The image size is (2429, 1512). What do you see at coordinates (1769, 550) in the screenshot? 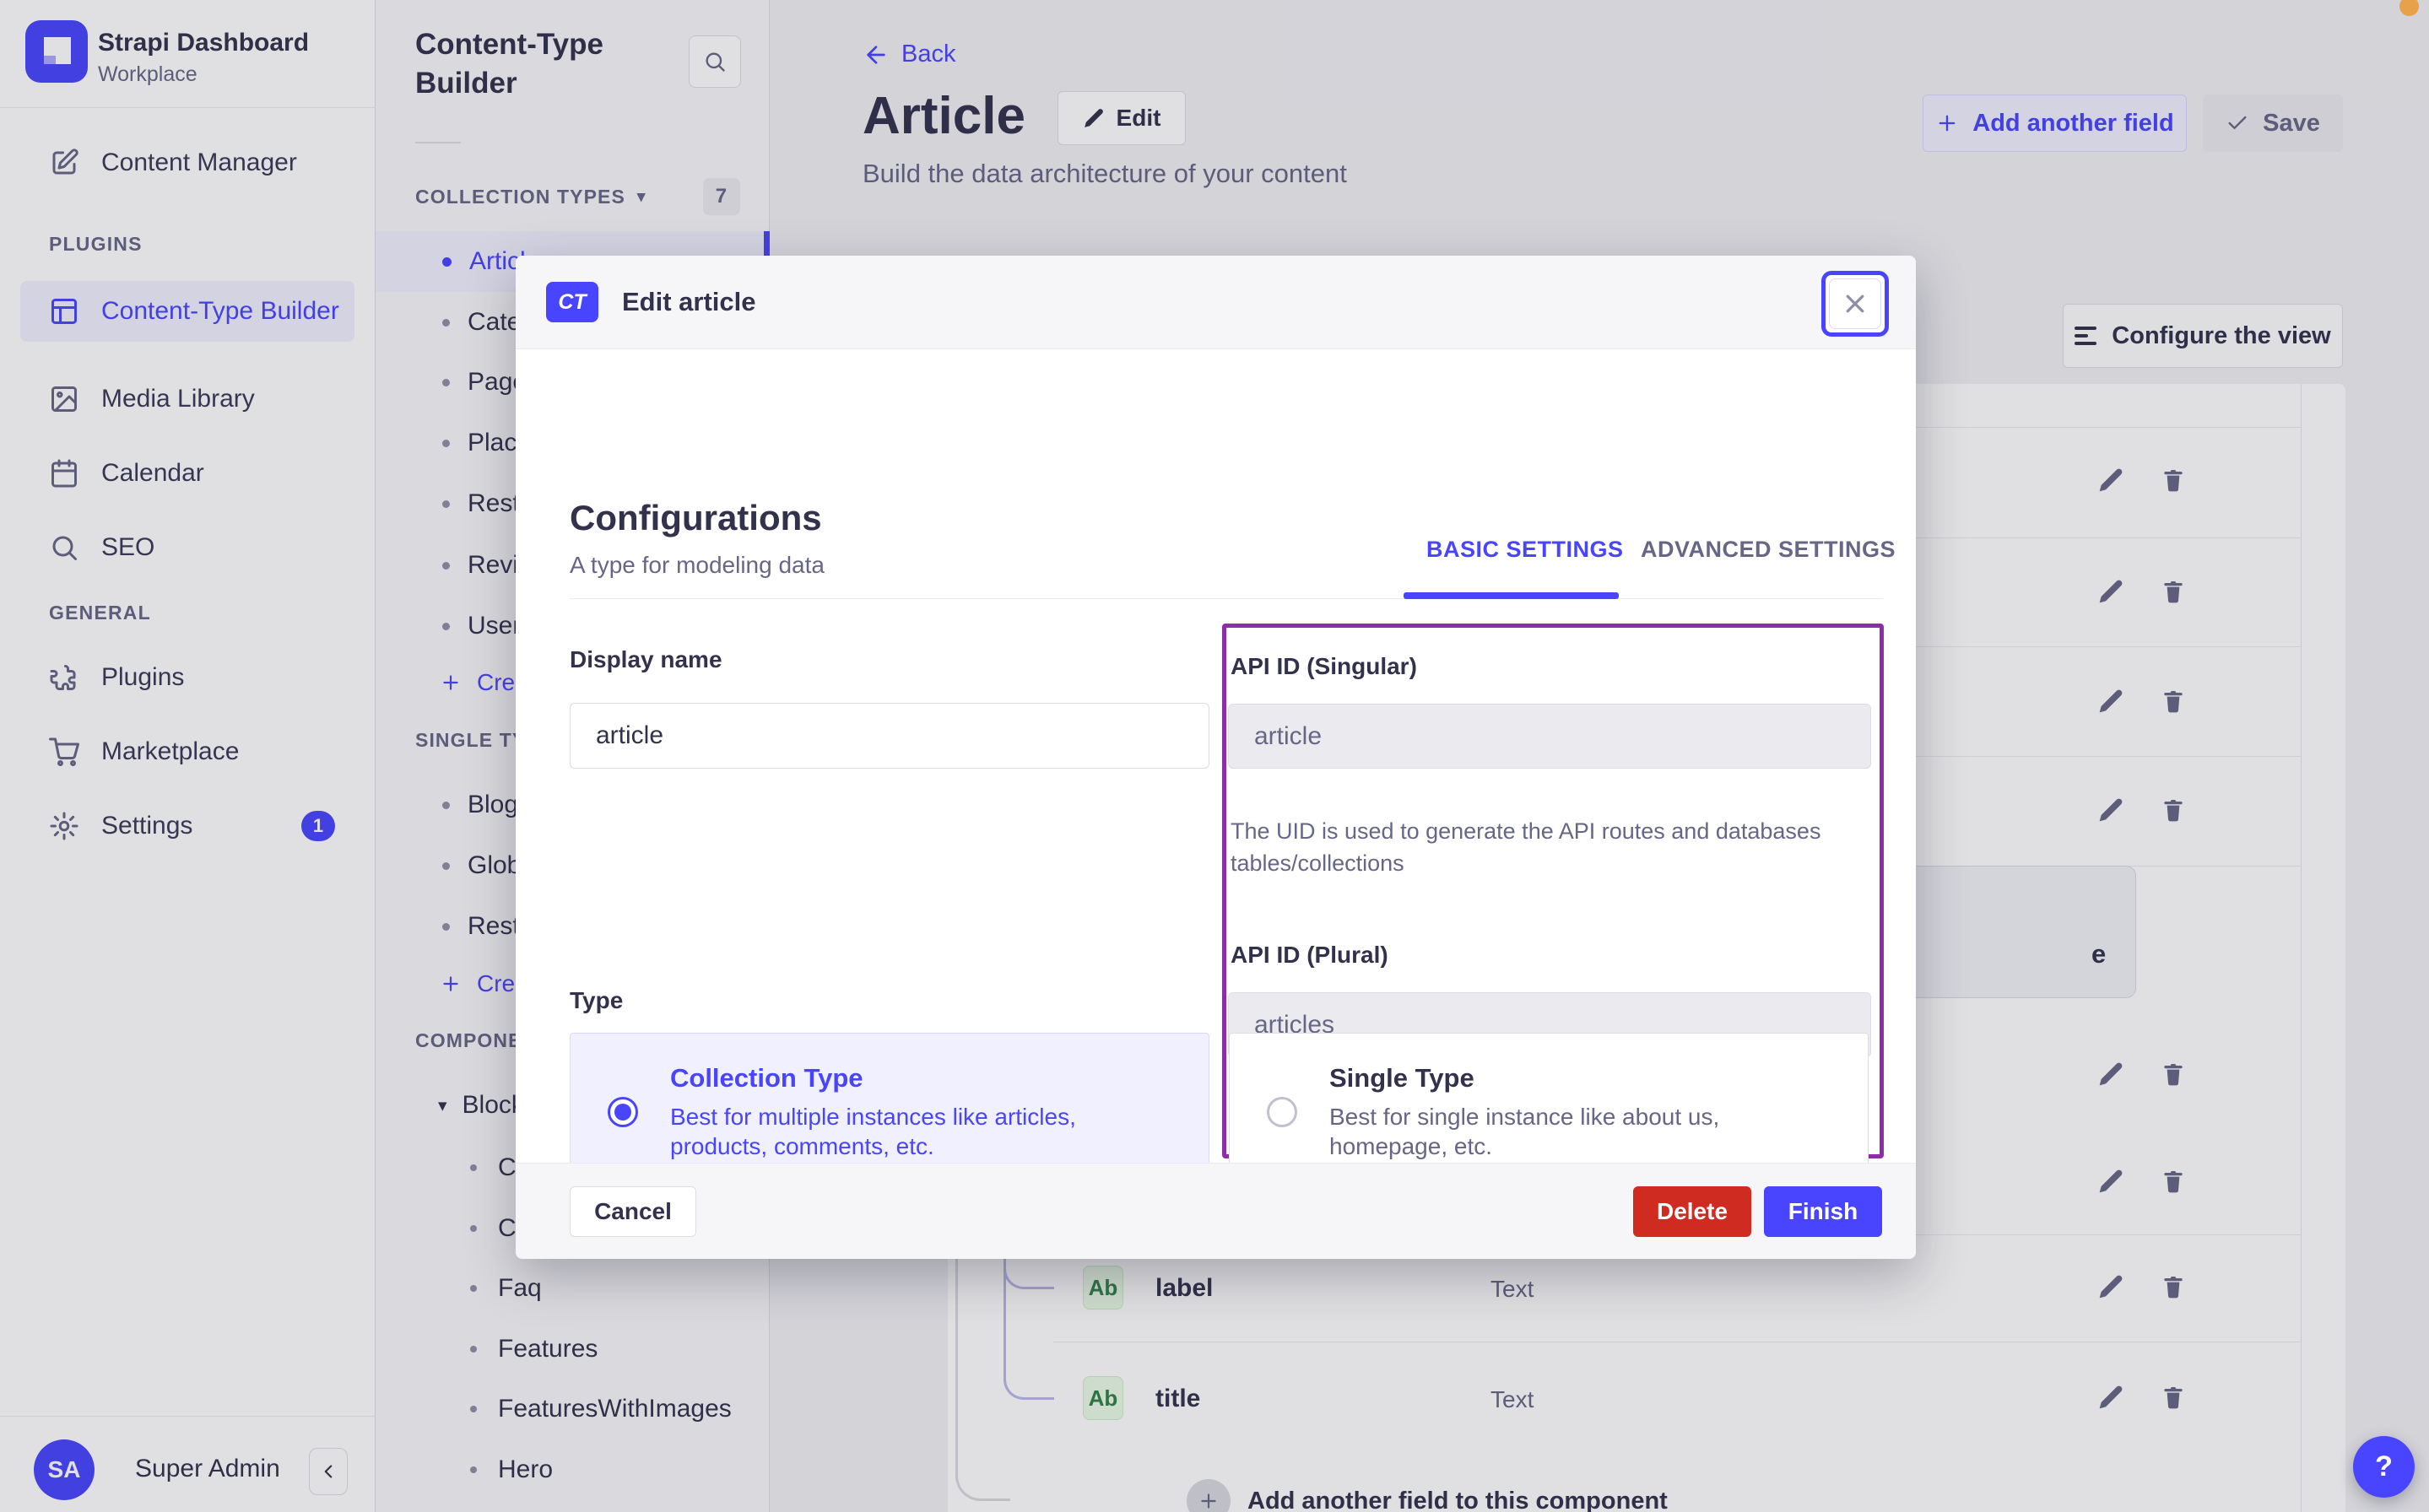
I see `tab-advanced-settings: ADVANCED SETTINGS` at bounding box center [1769, 550].